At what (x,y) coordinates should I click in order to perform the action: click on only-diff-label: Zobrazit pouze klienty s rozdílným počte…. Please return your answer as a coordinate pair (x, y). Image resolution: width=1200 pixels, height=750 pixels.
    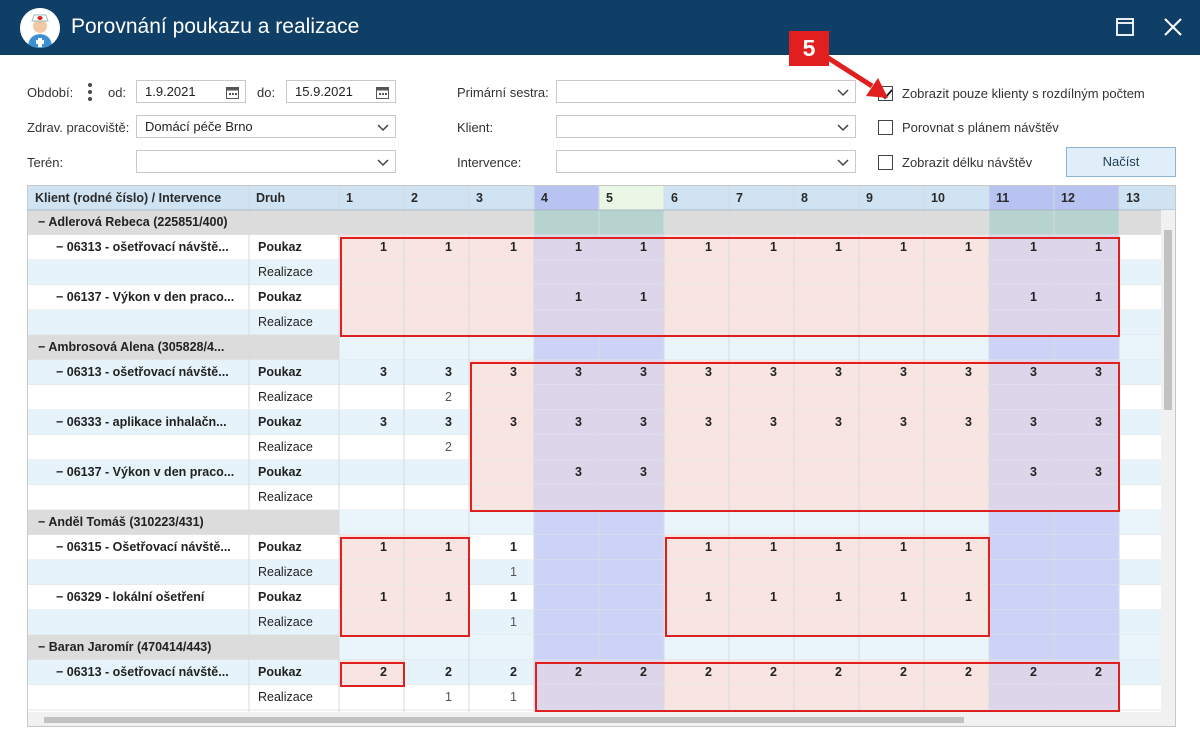
    Looking at the image, I should click on (1023, 93).